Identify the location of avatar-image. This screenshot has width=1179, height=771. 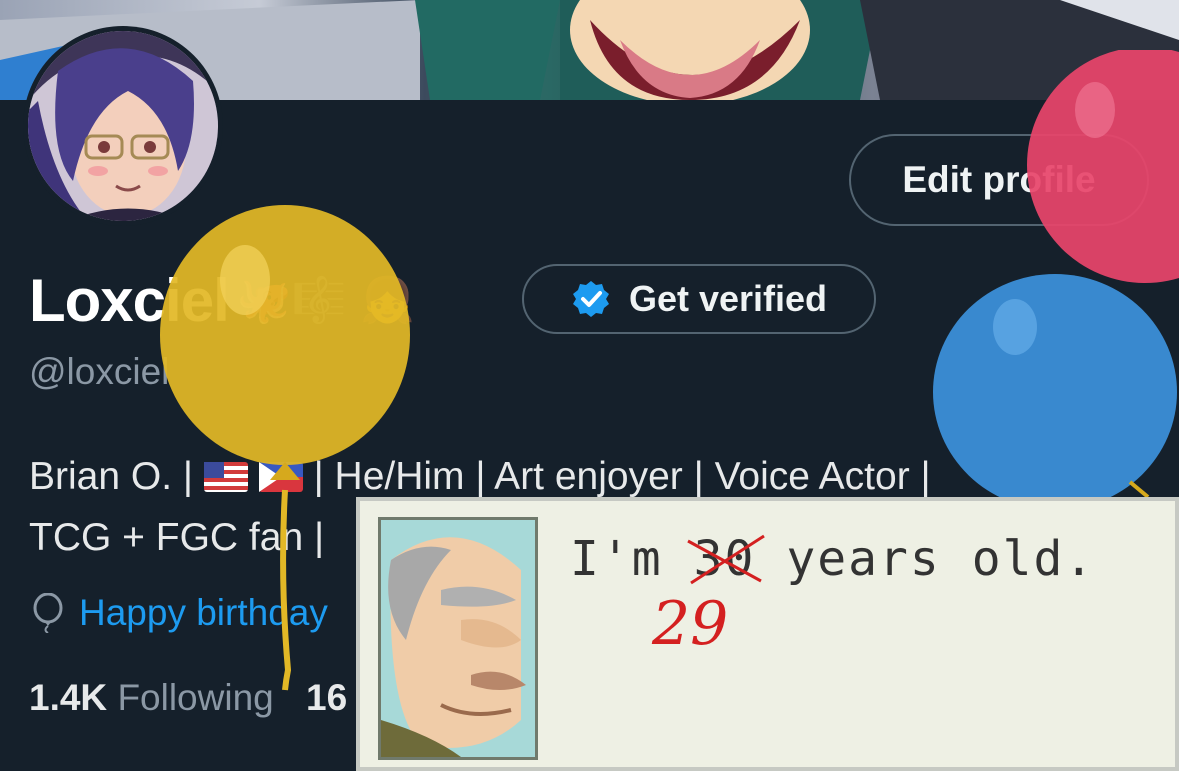
(123, 126).